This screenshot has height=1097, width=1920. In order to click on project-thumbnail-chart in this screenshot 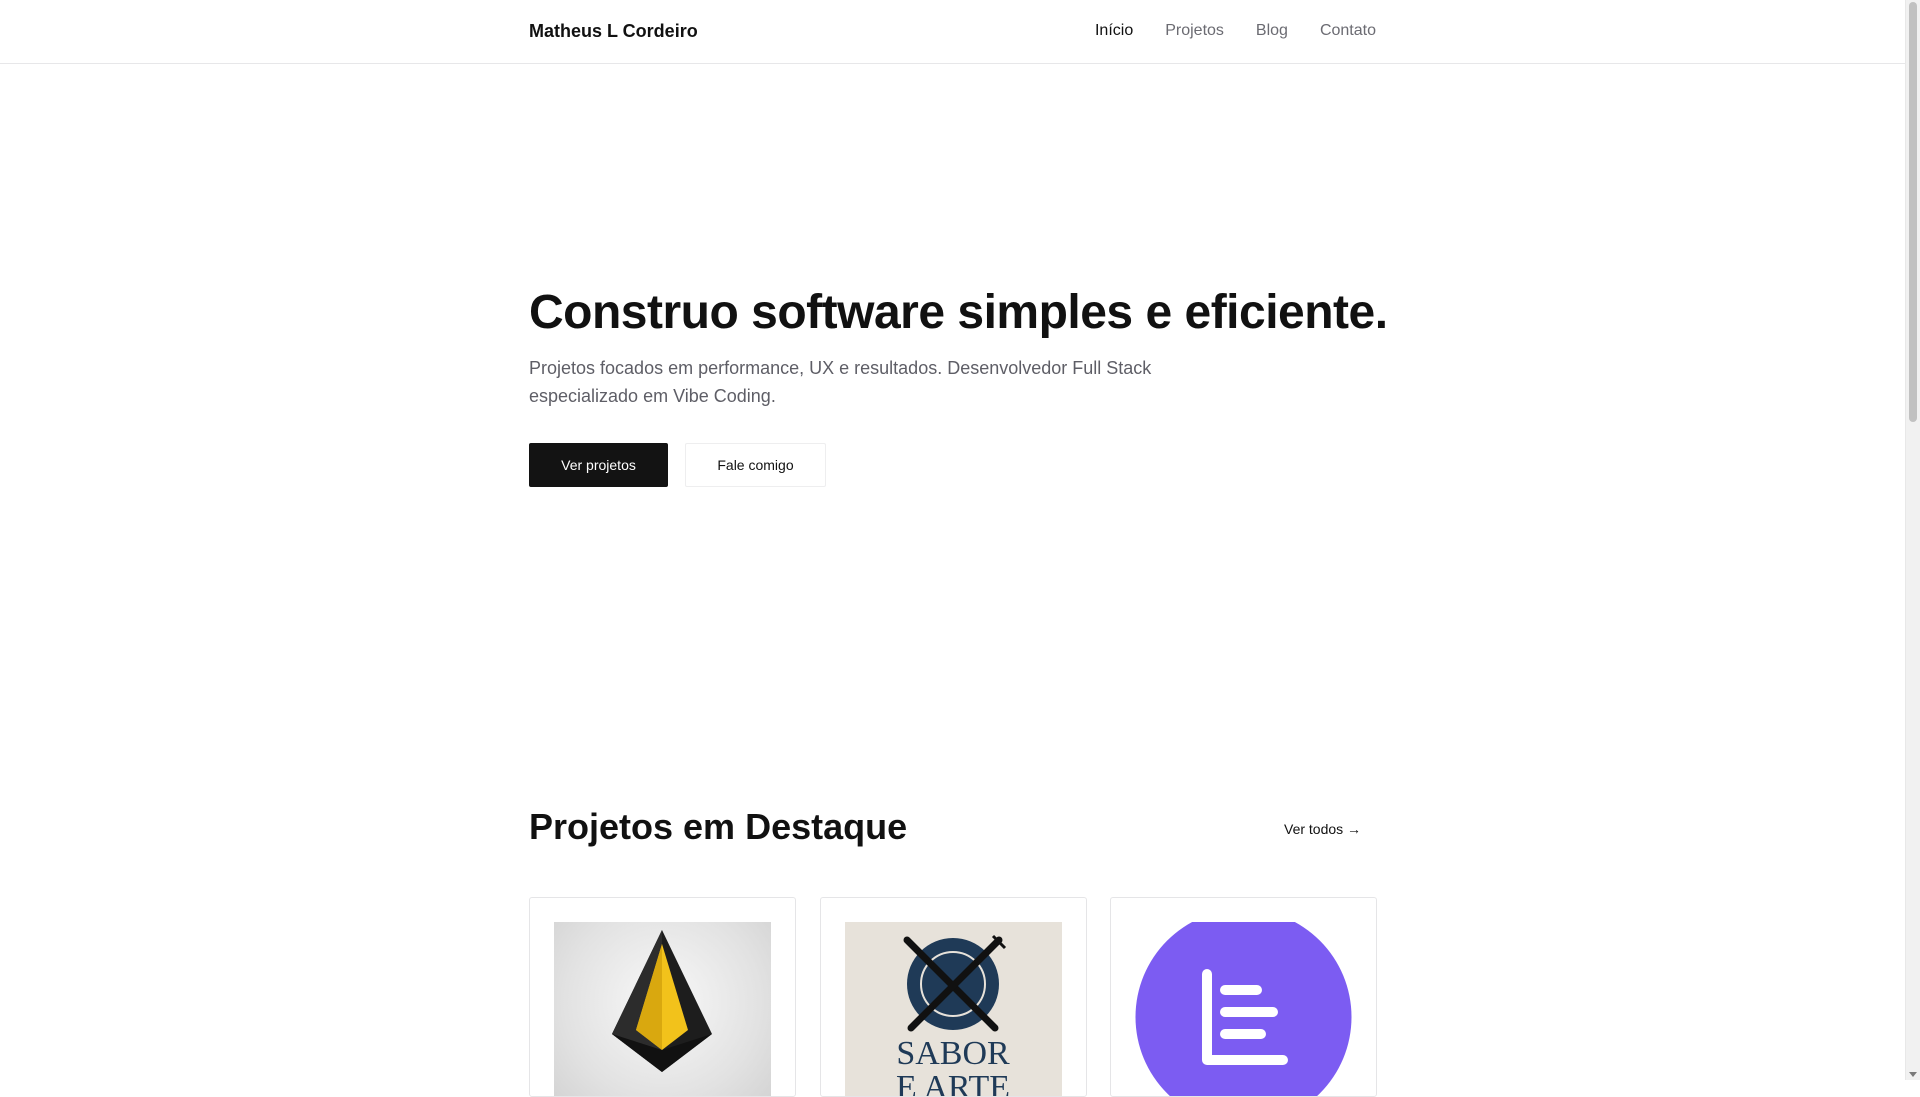, I will do `click(1243, 1009)`.